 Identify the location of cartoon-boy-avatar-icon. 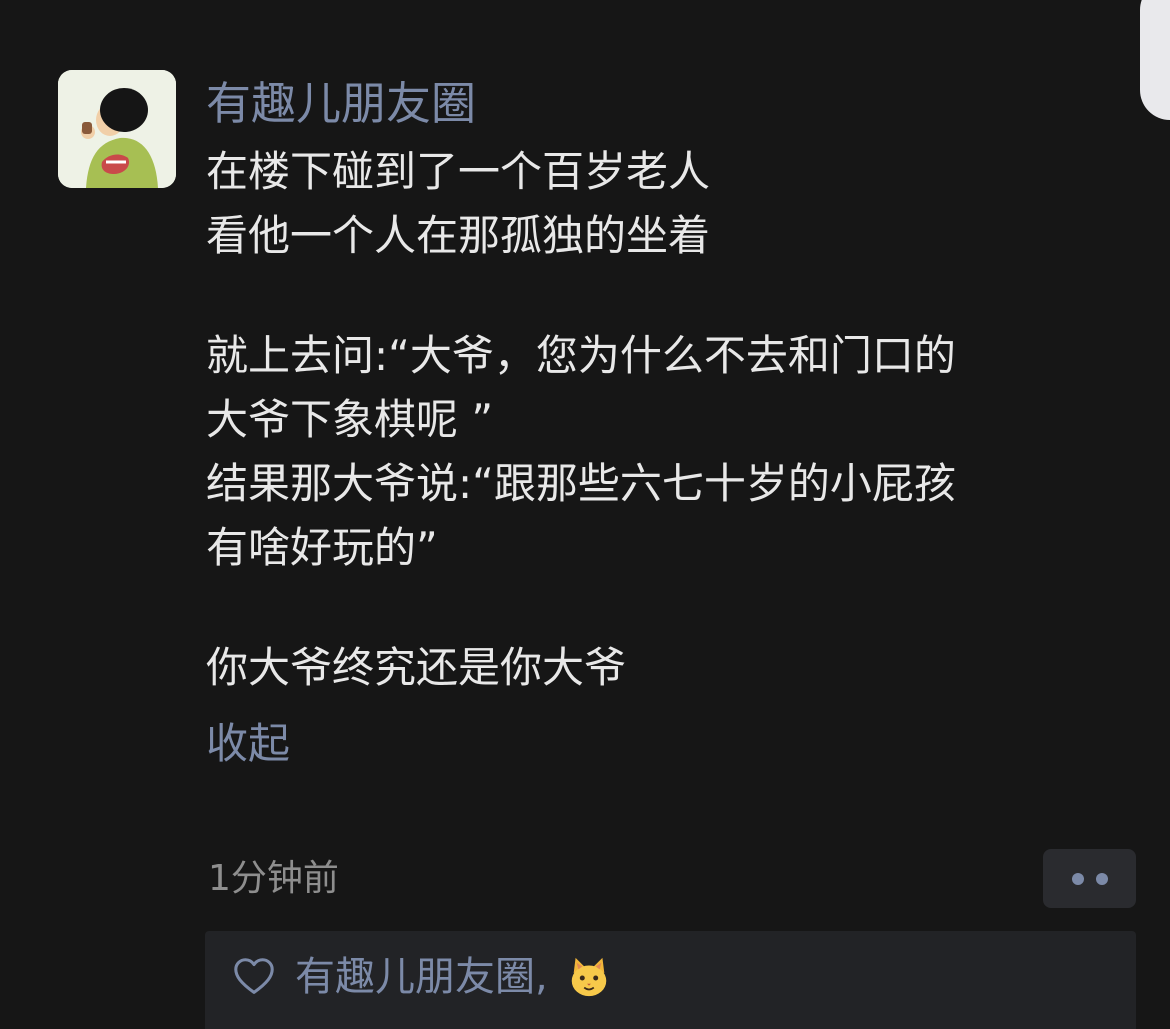
(117, 129).